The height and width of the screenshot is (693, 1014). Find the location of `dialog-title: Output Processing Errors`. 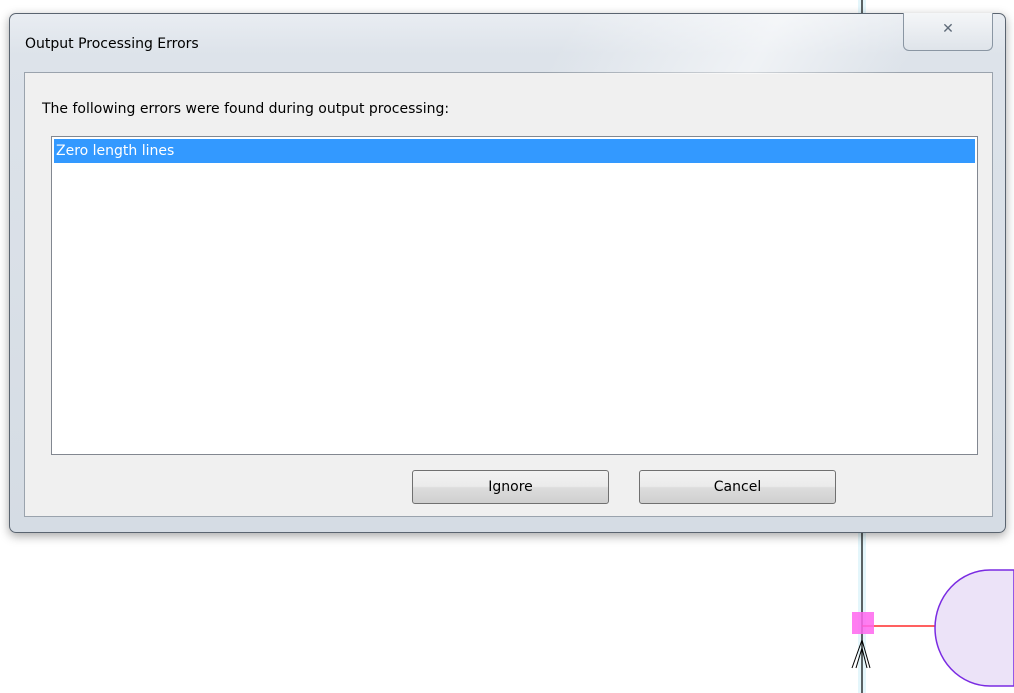

dialog-title: Output Processing Errors is located at coordinates (112, 44).